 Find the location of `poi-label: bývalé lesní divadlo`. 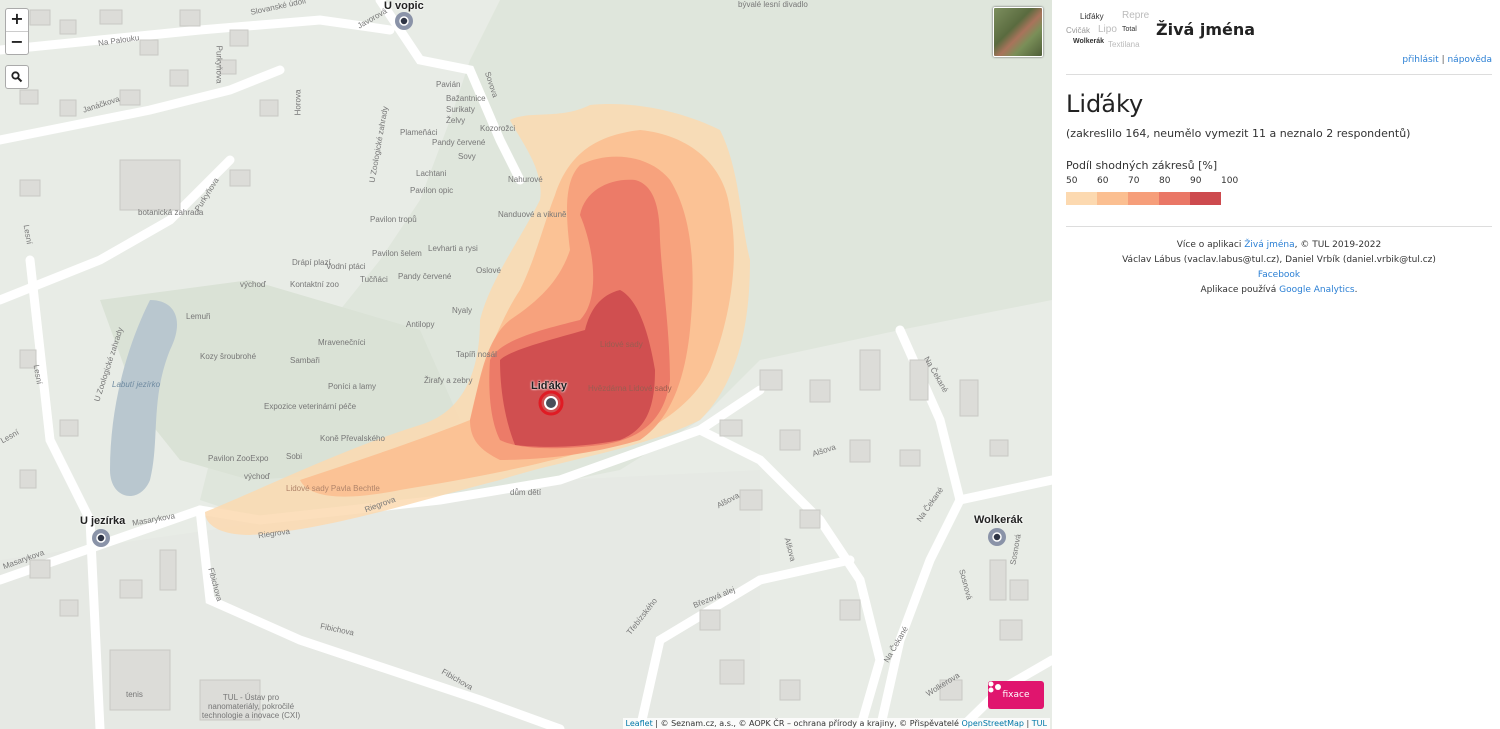

poi-label: bývalé lesní divadlo is located at coordinates (773, 4).